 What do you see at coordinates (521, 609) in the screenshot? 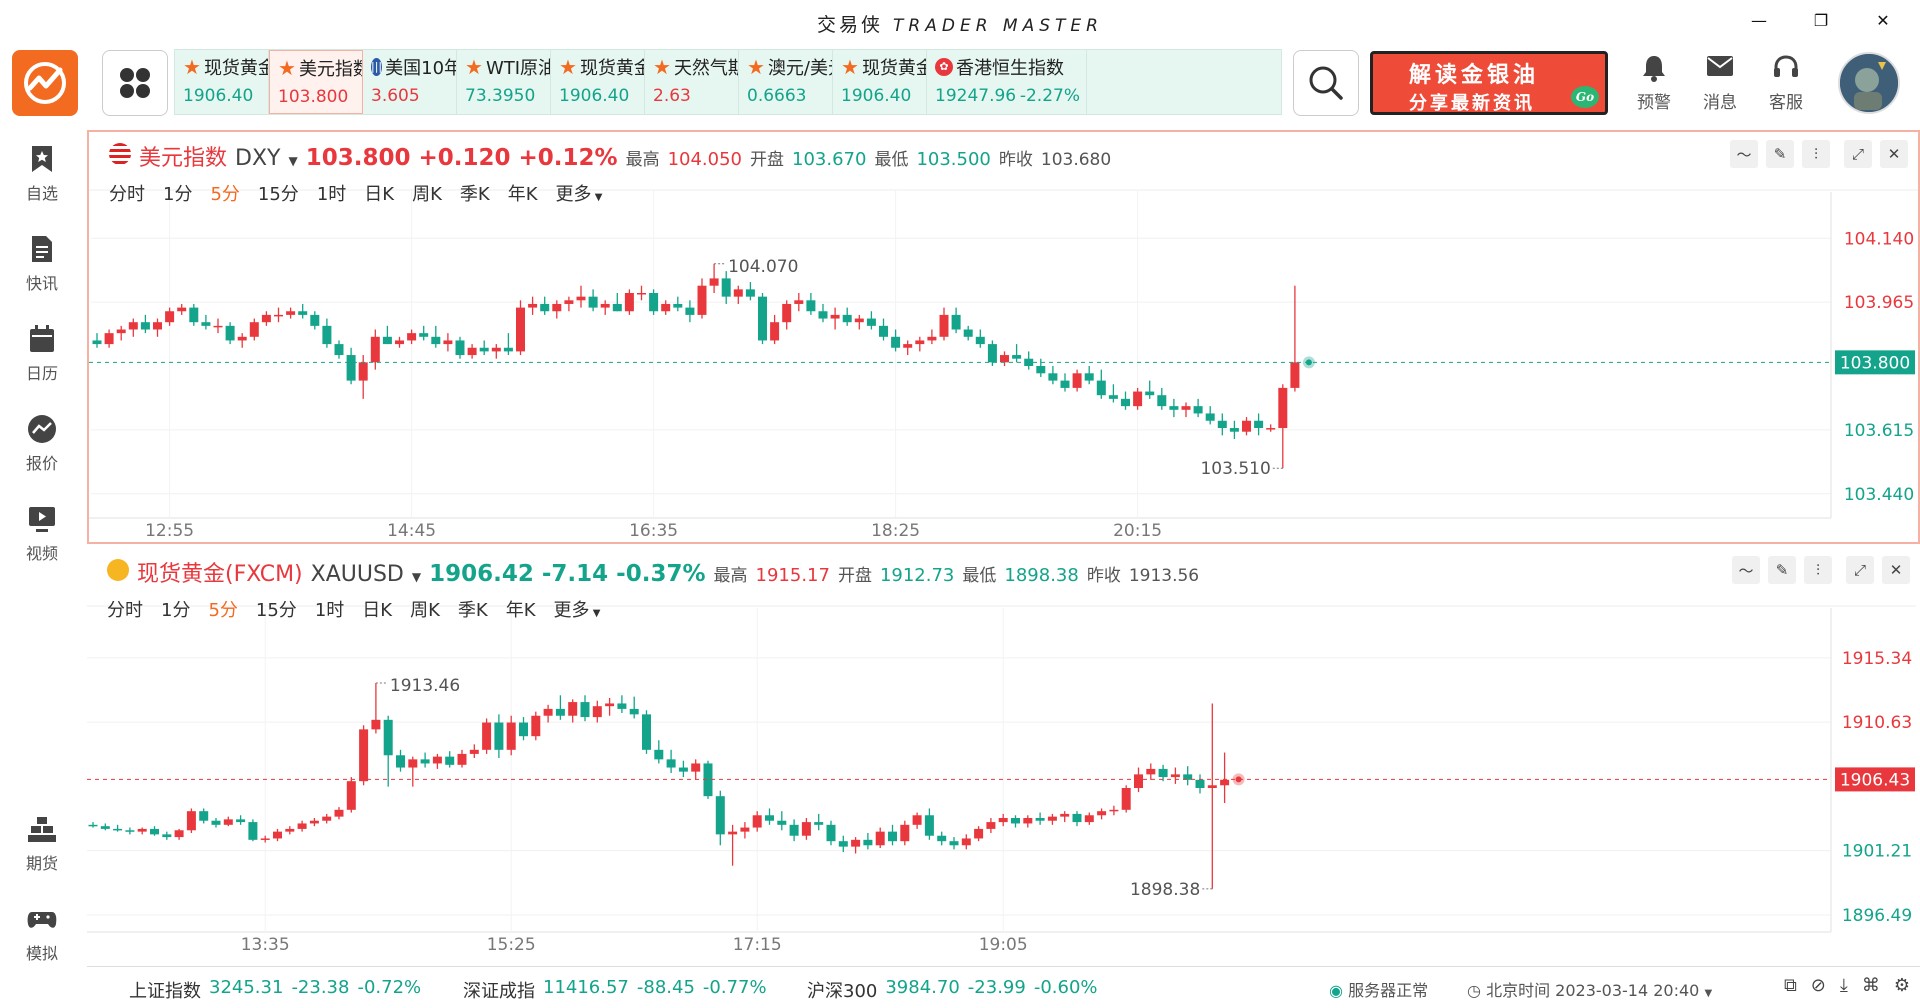
I see `tab-period: 年K` at bounding box center [521, 609].